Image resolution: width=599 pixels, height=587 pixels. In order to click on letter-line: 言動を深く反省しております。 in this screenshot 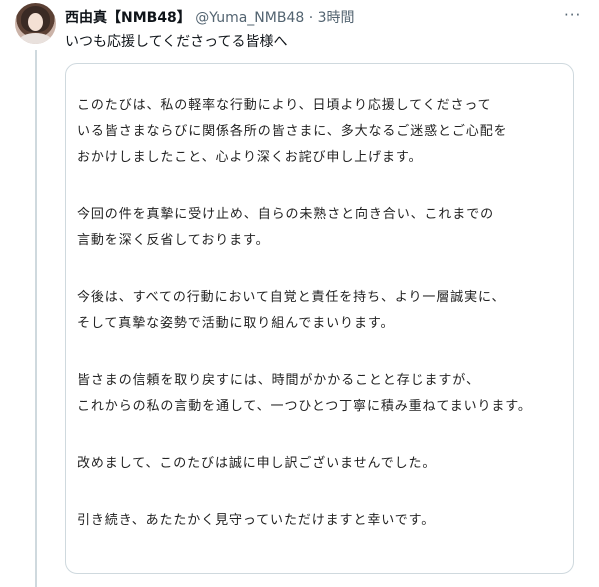, I will do `click(173, 240)`.